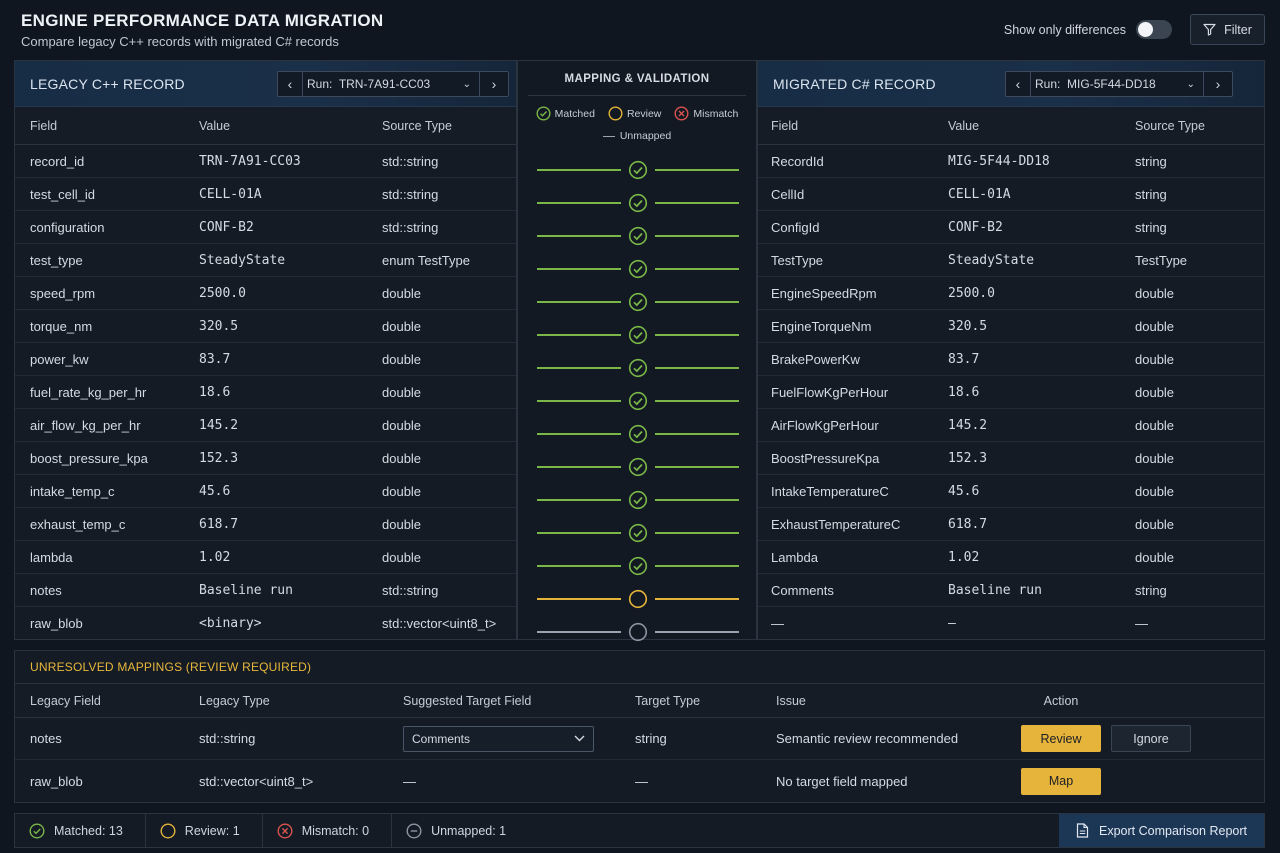 This screenshot has width=1280, height=853. I want to click on field-cell: IntakeTemperatureC, so click(830, 491).